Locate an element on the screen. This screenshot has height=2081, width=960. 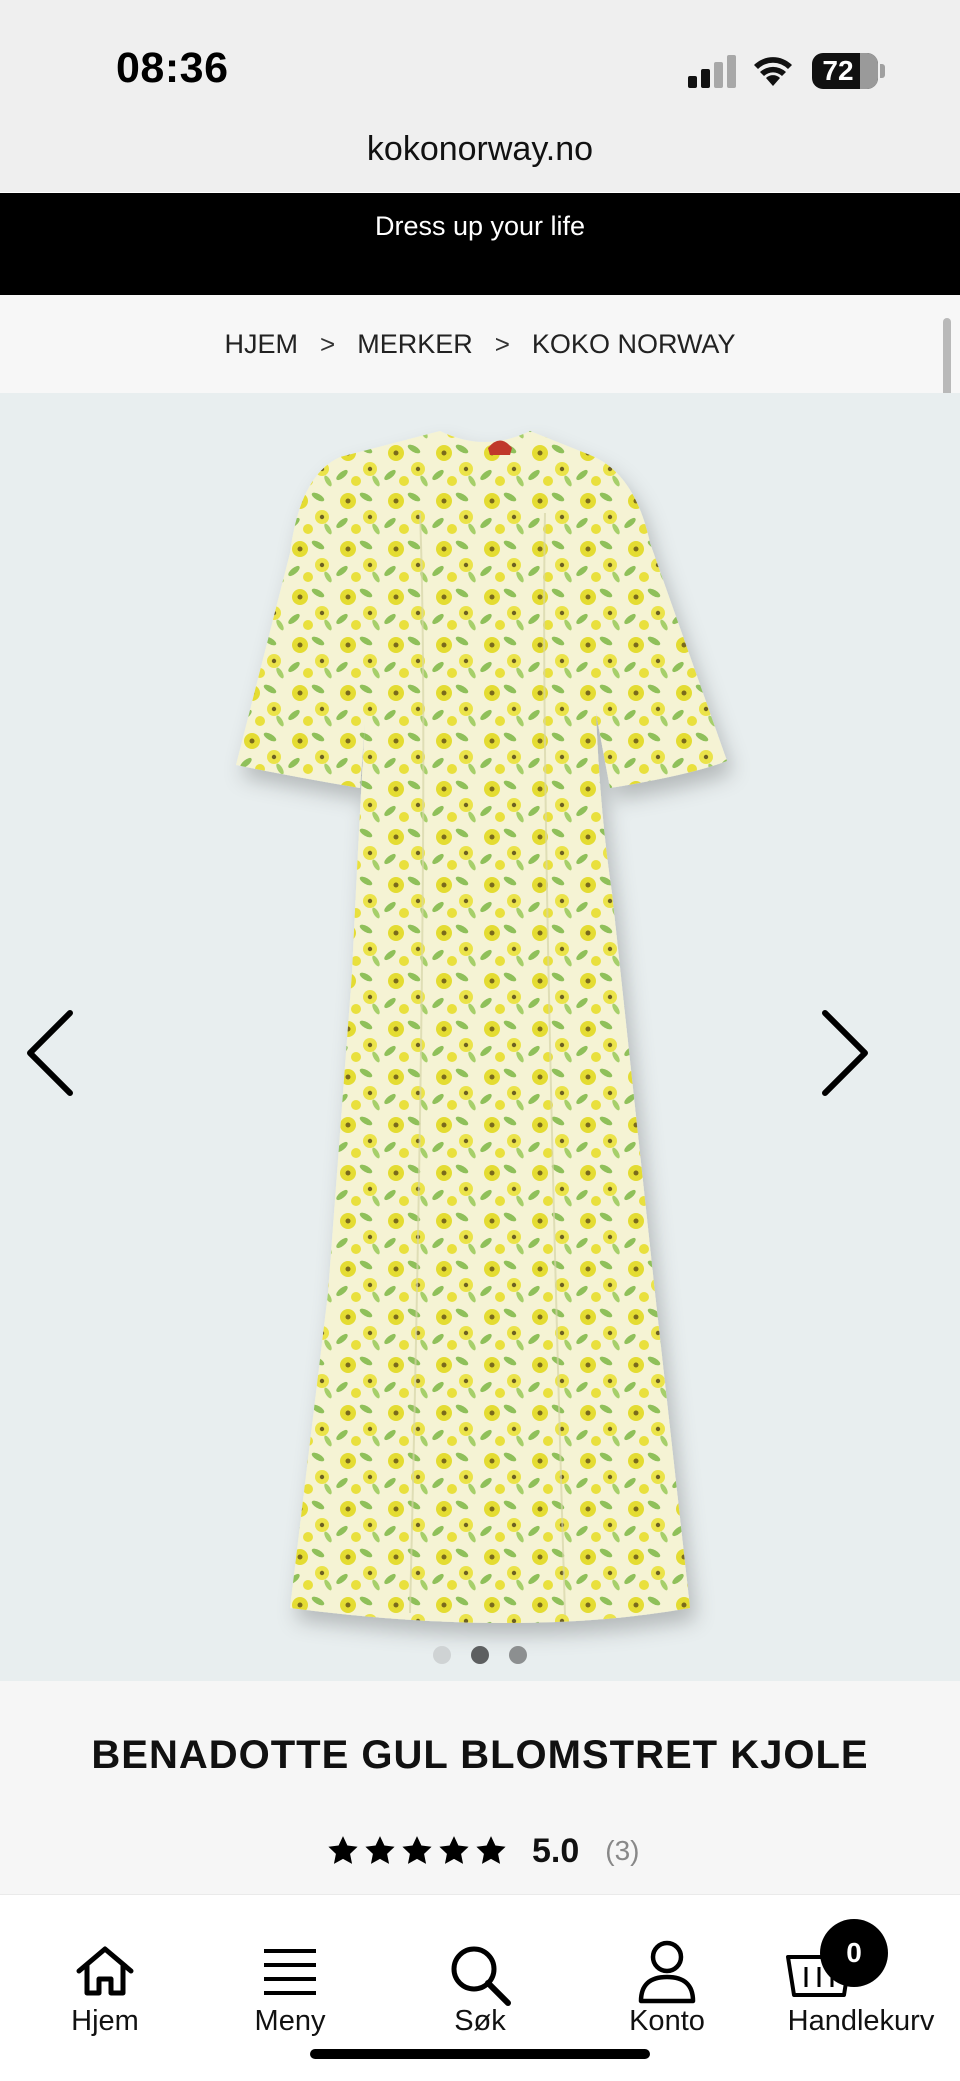
wifi-icon is located at coordinates (773, 71).